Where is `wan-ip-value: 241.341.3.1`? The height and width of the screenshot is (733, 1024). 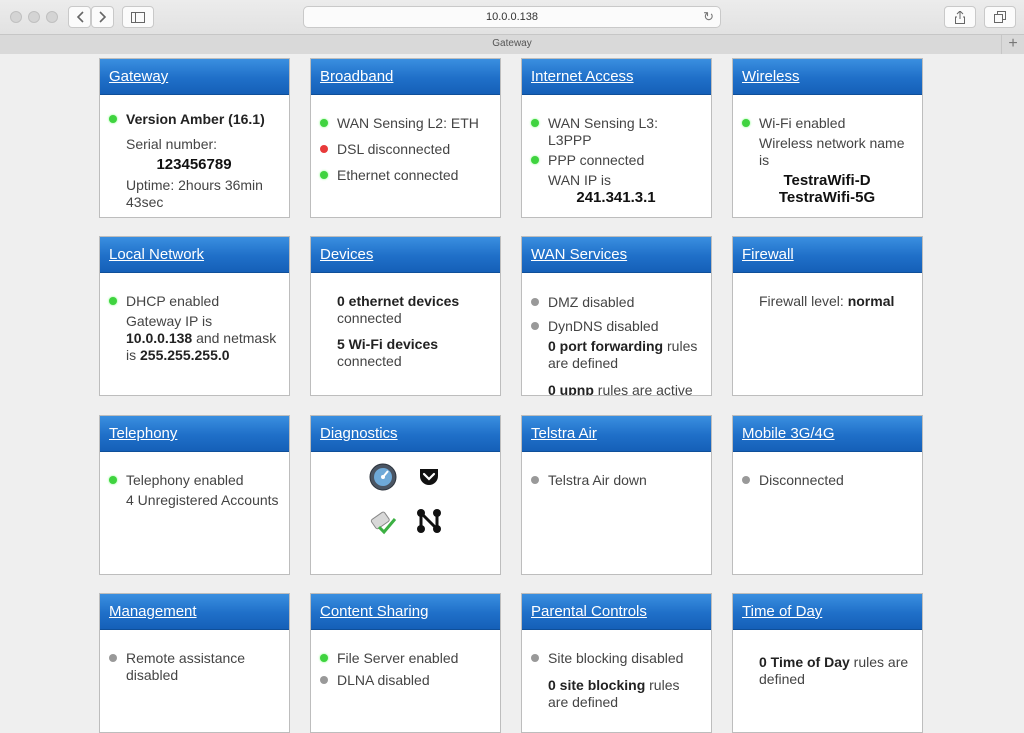 wan-ip-value: 241.341.3.1 is located at coordinates (616, 197).